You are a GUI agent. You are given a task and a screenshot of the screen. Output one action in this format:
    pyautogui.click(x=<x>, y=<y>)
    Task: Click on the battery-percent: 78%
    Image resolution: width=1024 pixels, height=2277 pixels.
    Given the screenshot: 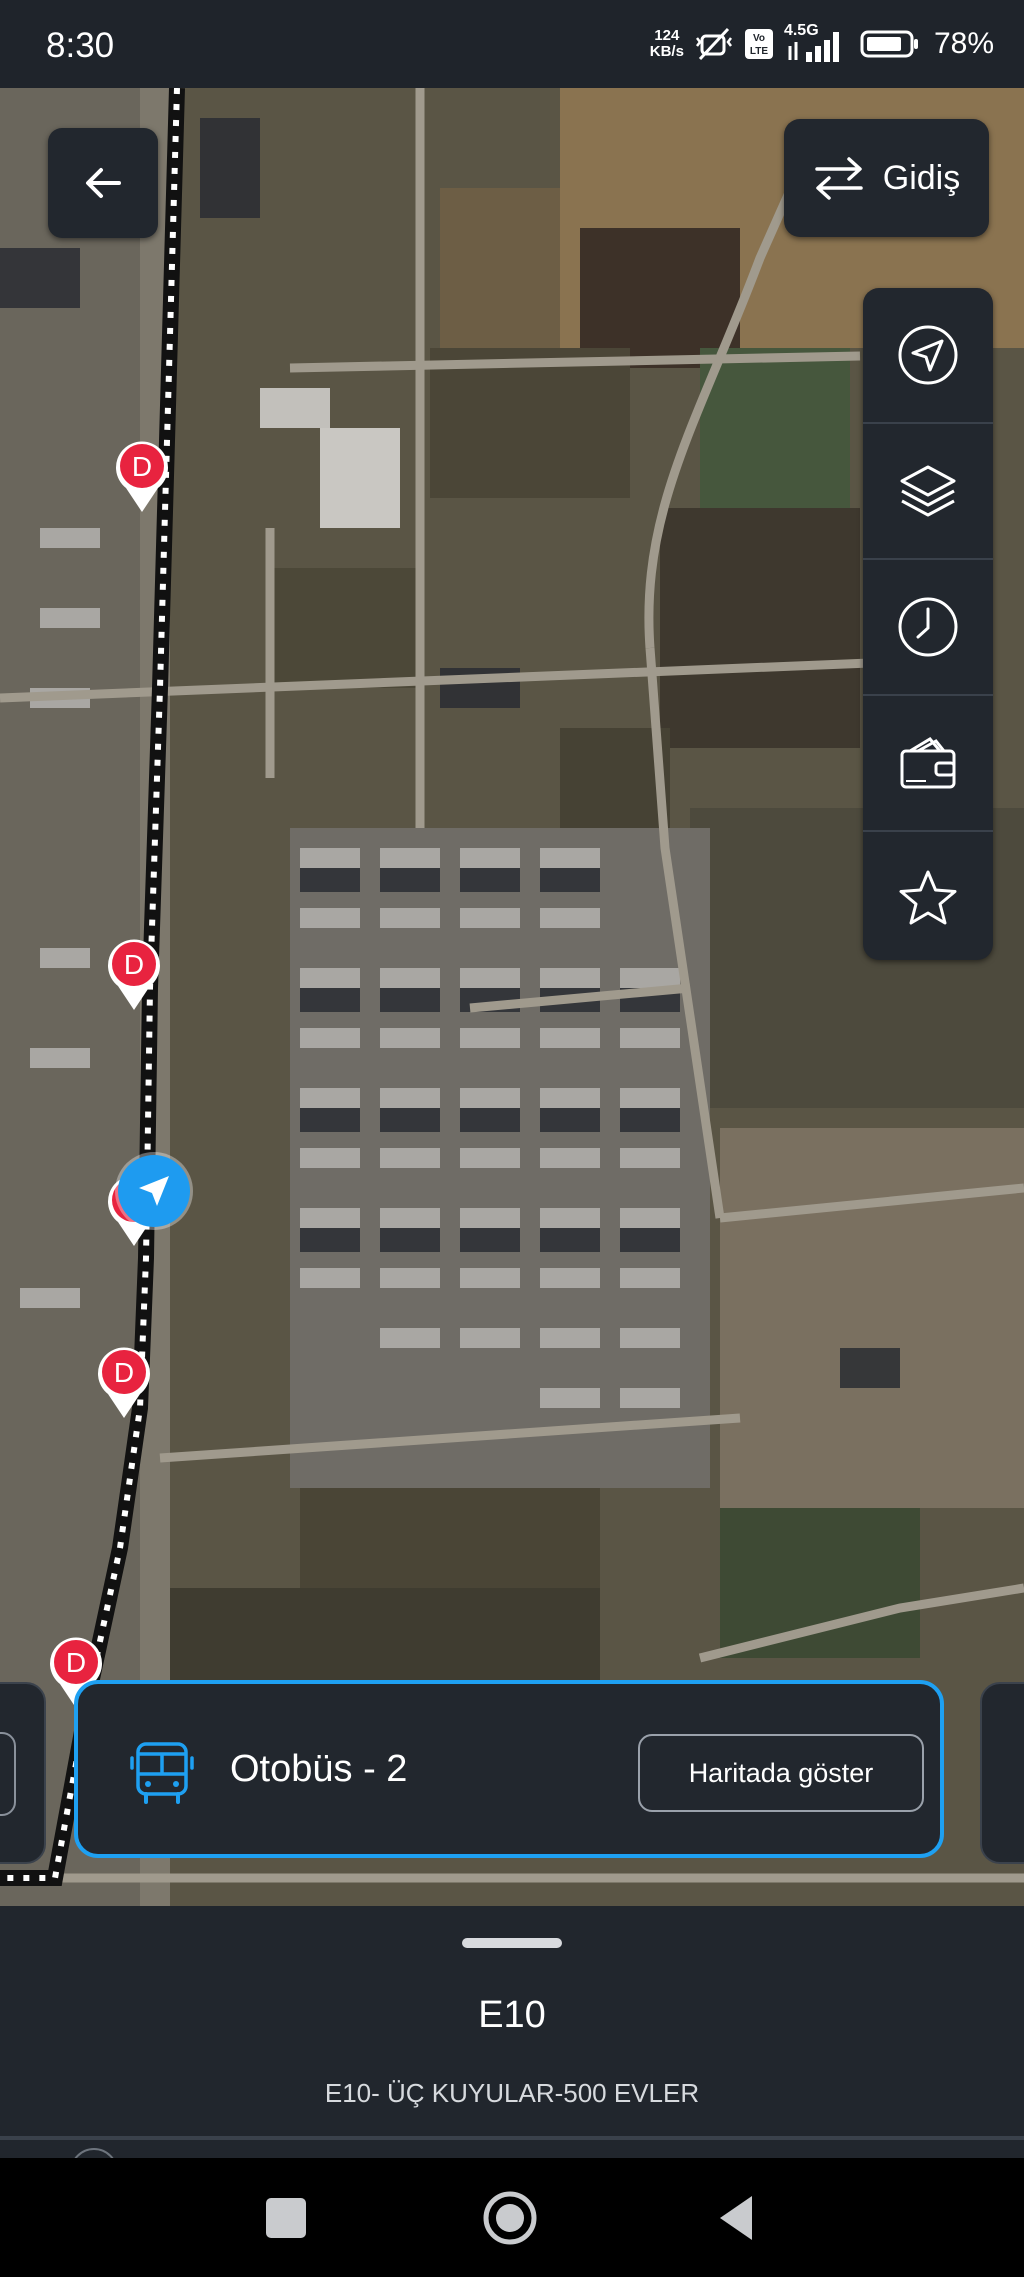 What is the action you would take?
    pyautogui.click(x=963, y=43)
    